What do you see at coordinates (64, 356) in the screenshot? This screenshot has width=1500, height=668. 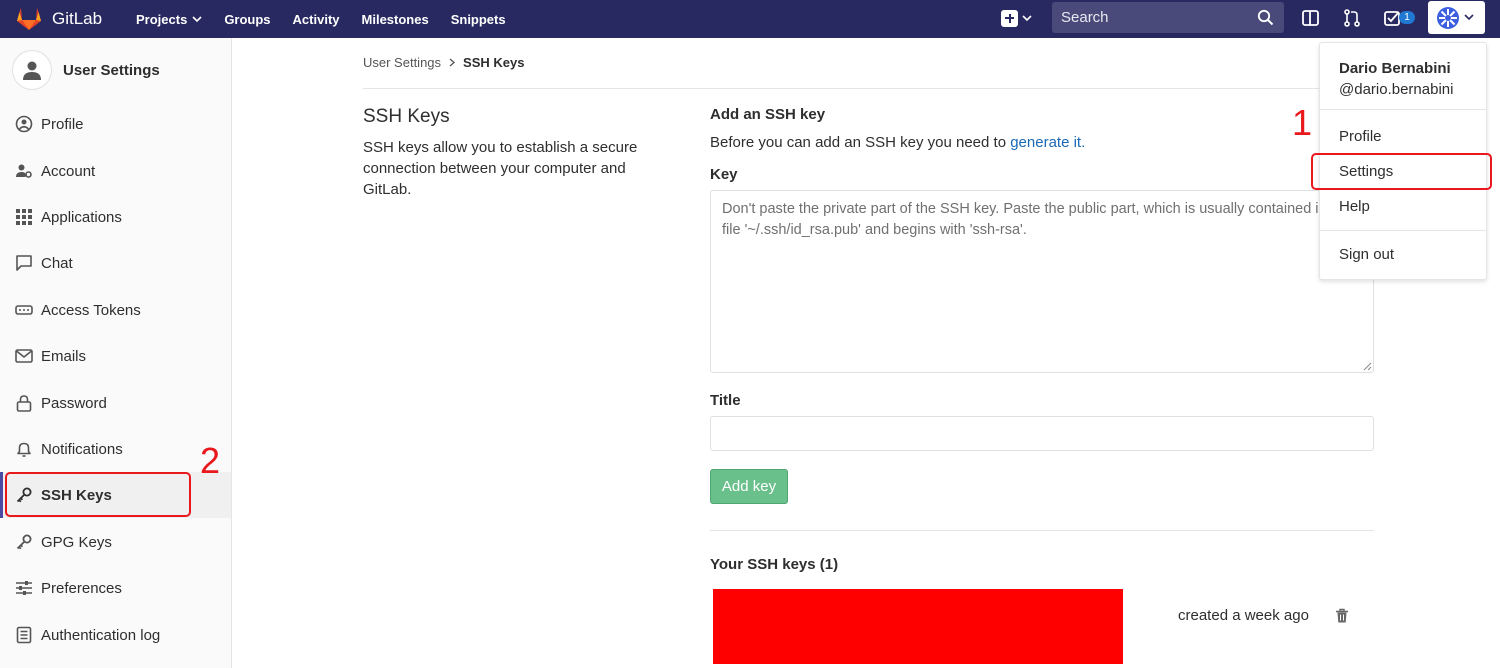 I see `sidebar-item-label: Emails` at bounding box center [64, 356].